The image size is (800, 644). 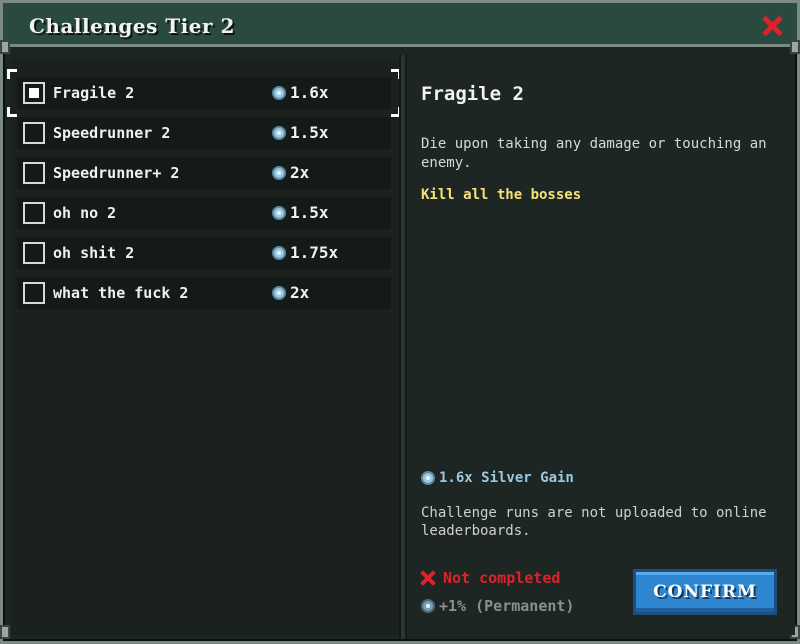 What do you see at coordinates (94, 253) in the screenshot?
I see `challenge-name: oh shit 2` at bounding box center [94, 253].